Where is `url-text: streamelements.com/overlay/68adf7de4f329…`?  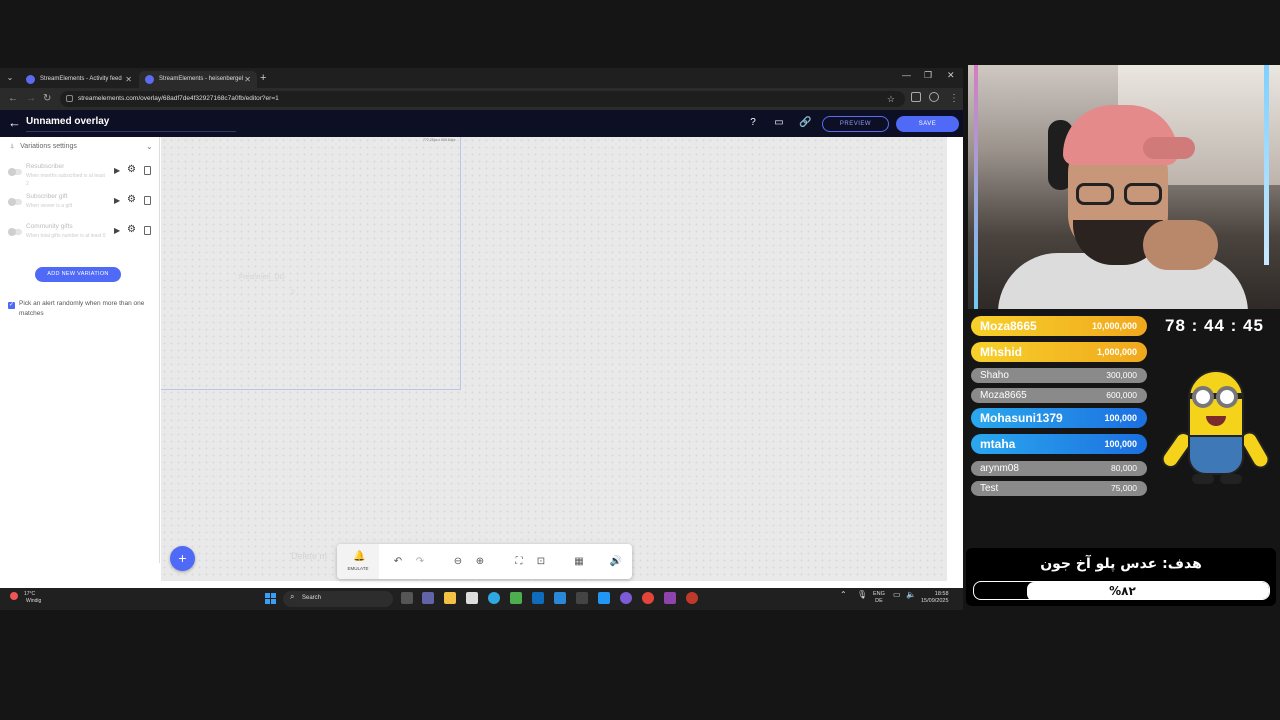
url-text: streamelements.com/overlay/68adf7de4f329… is located at coordinates (178, 98).